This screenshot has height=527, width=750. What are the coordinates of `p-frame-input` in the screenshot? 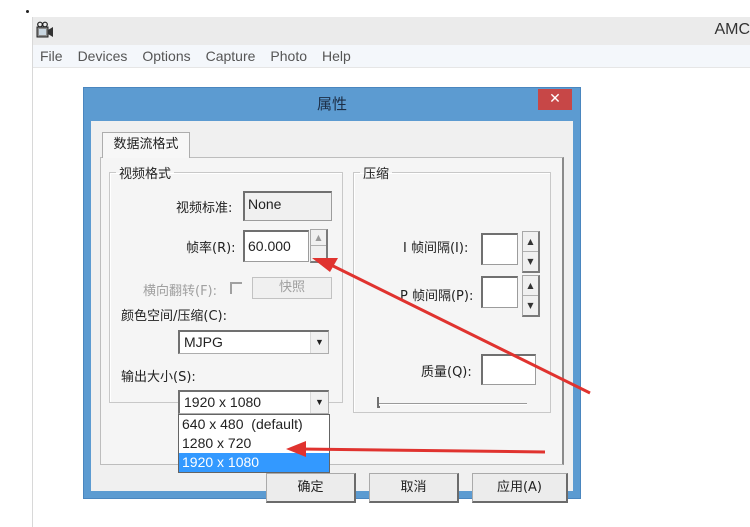 It's located at (499, 292).